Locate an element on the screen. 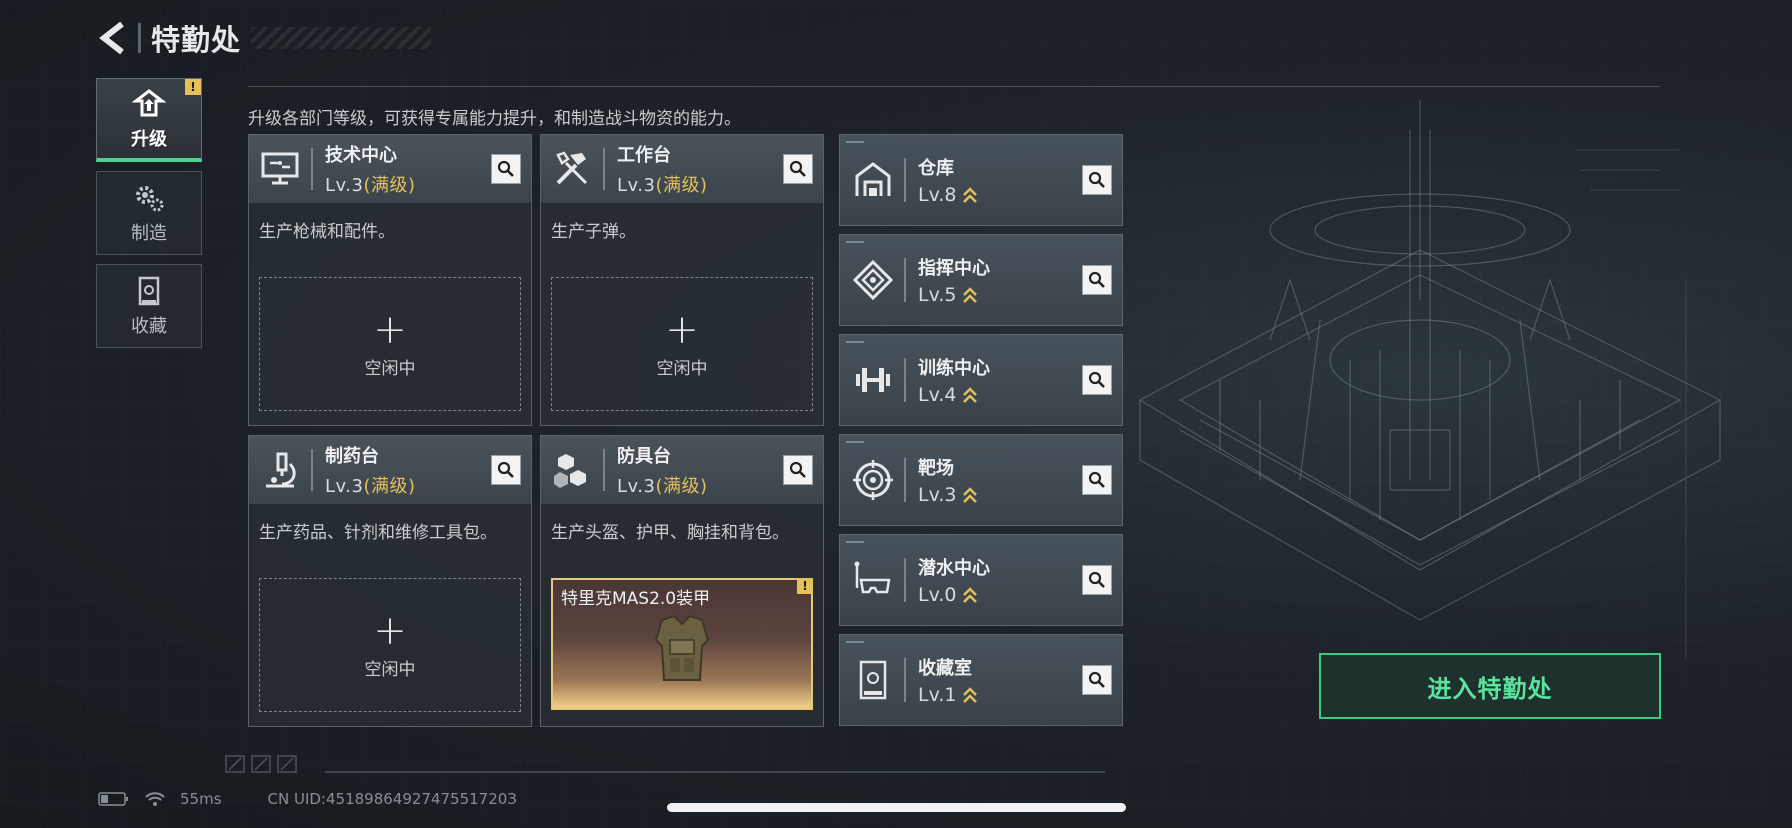  home-indicator is located at coordinates (896, 807).